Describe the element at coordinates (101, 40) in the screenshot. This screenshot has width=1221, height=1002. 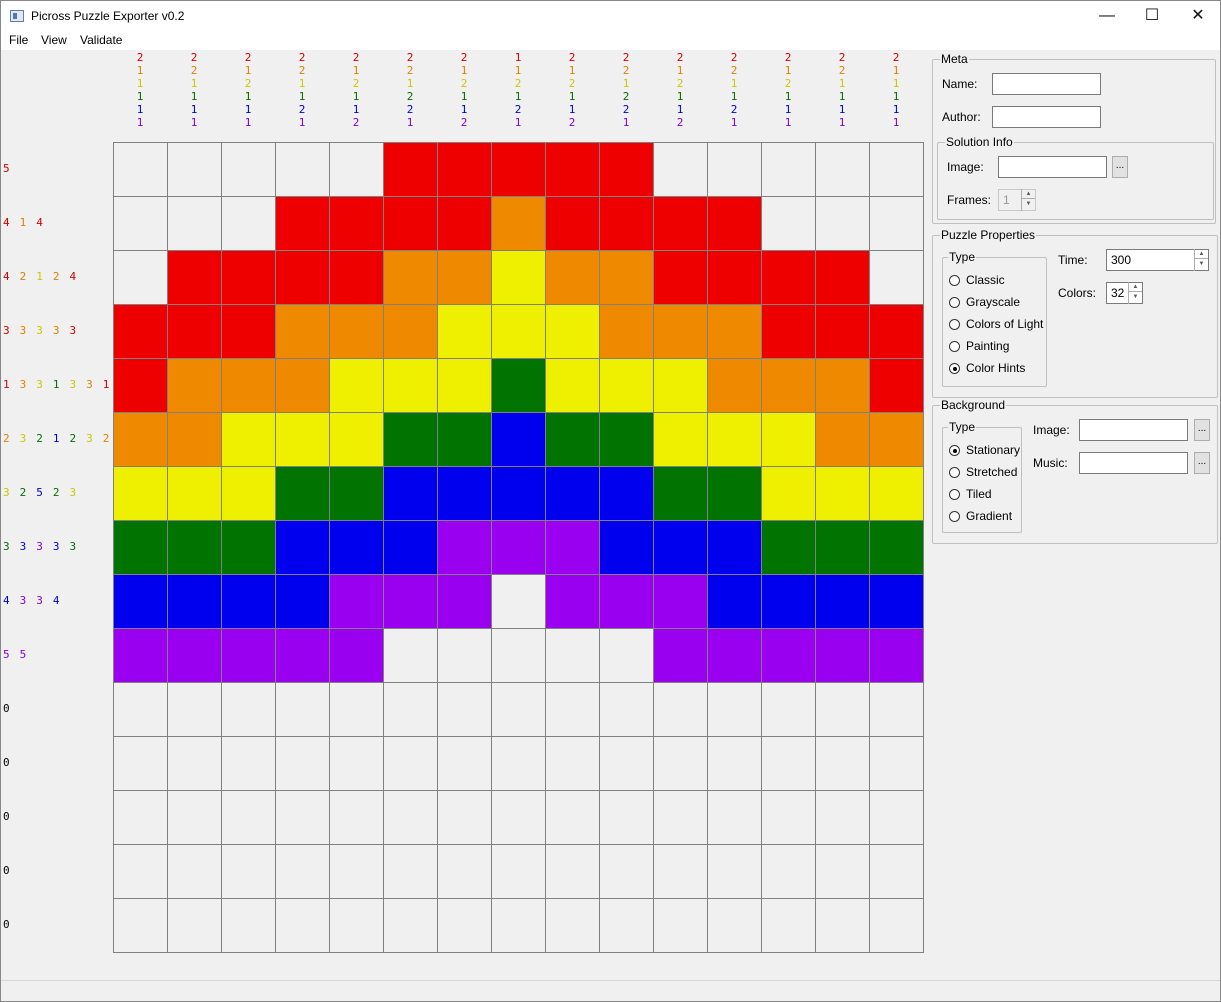
I see `menu-validate: Validate` at that location.